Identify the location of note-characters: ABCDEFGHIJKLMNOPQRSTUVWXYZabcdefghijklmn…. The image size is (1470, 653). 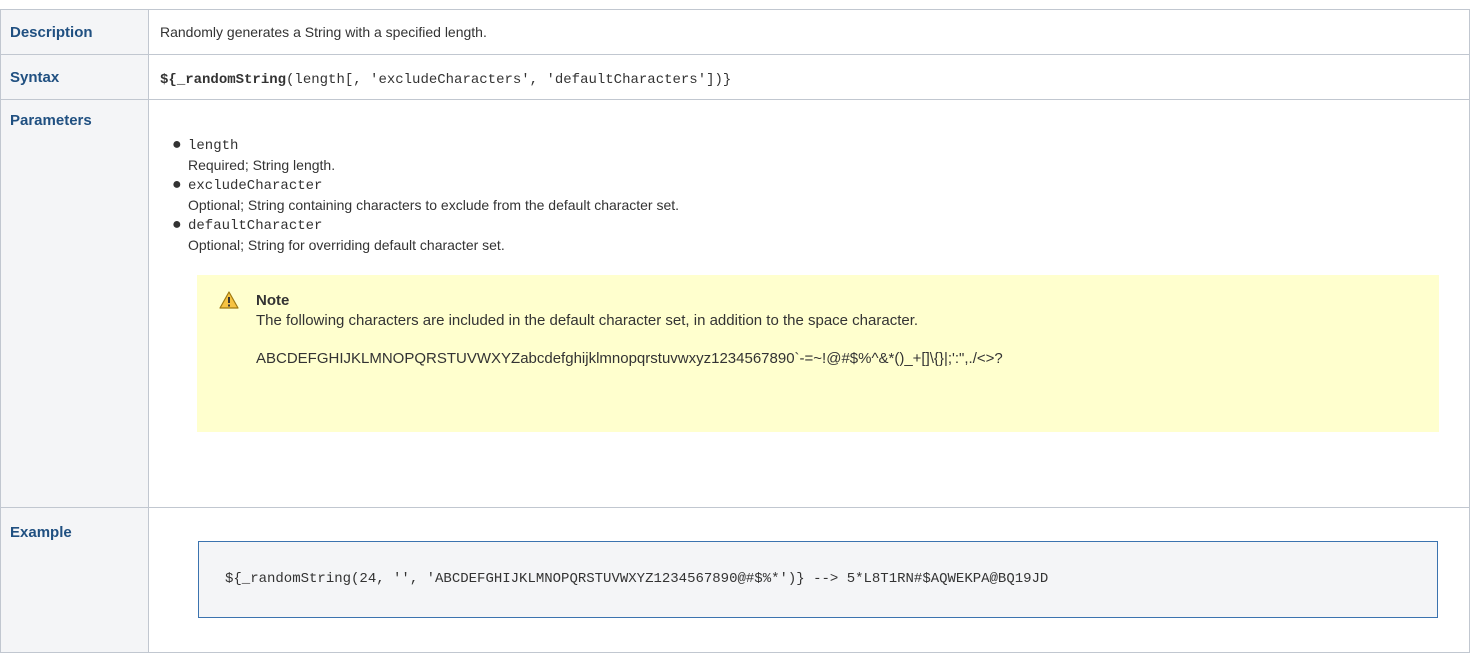
(629, 358).